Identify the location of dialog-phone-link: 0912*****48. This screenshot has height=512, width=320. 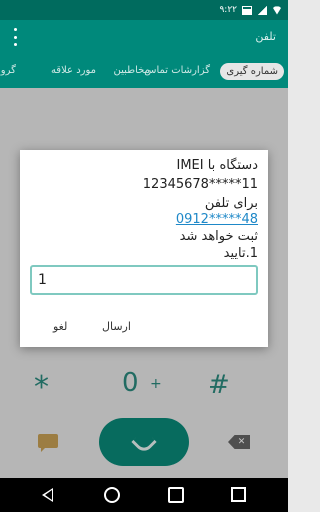
(217, 219).